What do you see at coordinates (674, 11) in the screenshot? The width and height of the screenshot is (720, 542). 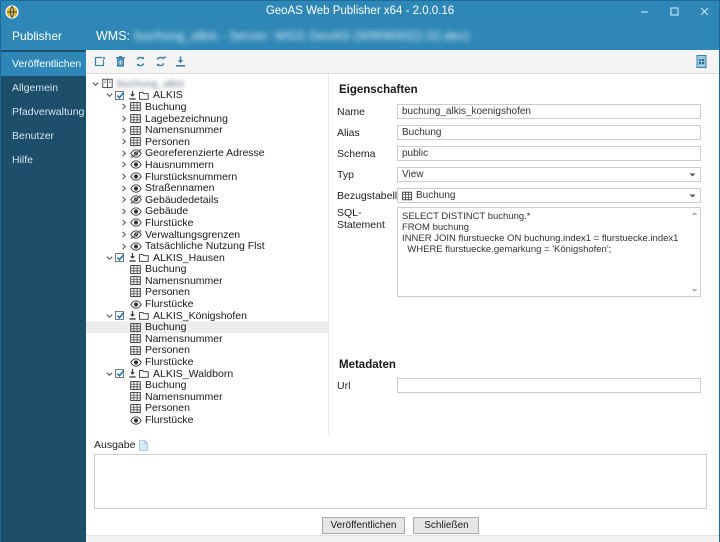 I see `maximize-button` at bounding box center [674, 11].